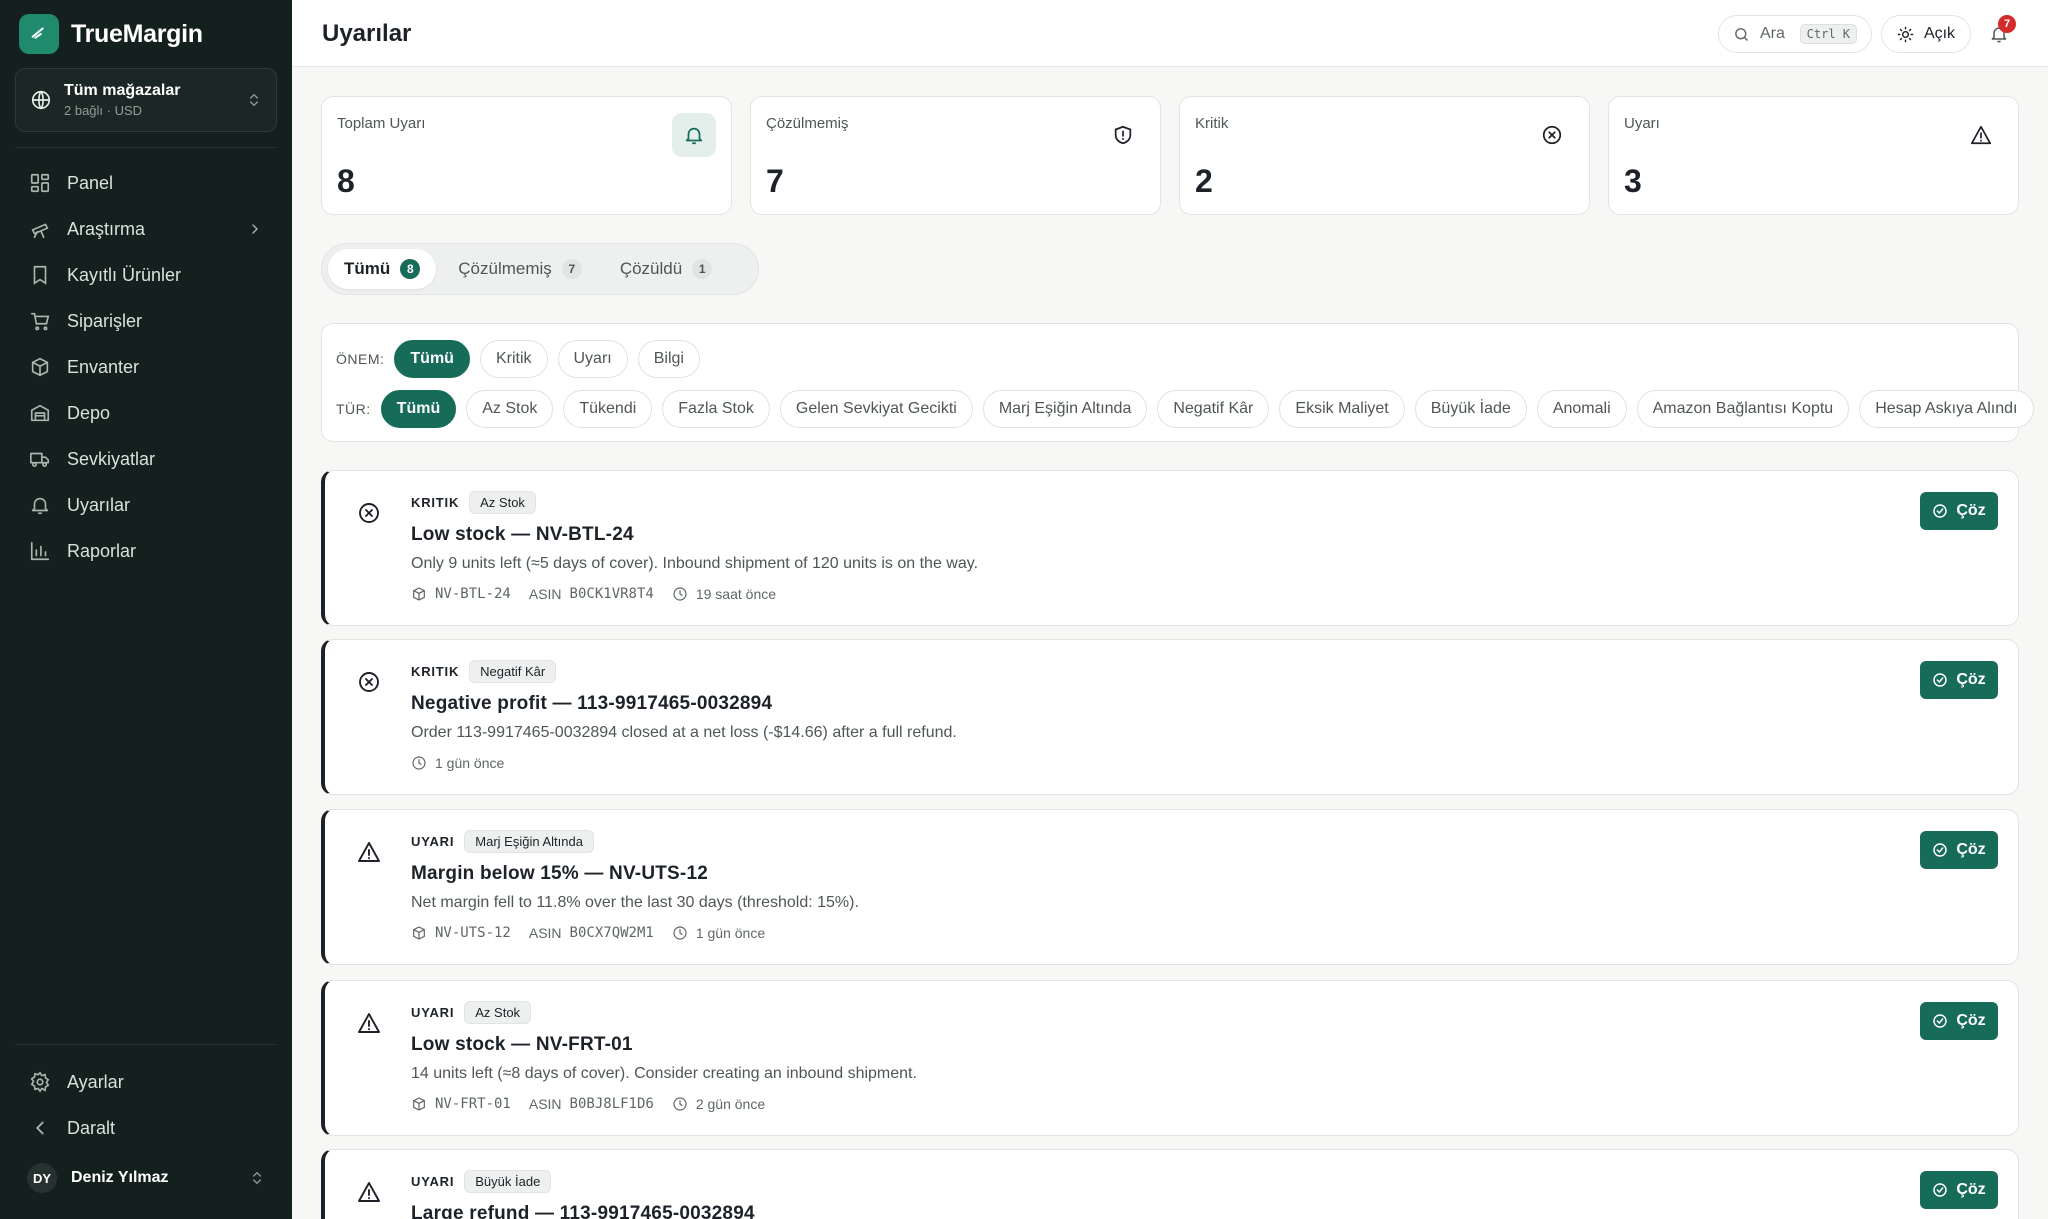  I want to click on sidebar-item-inventory: Envanter, so click(146, 367).